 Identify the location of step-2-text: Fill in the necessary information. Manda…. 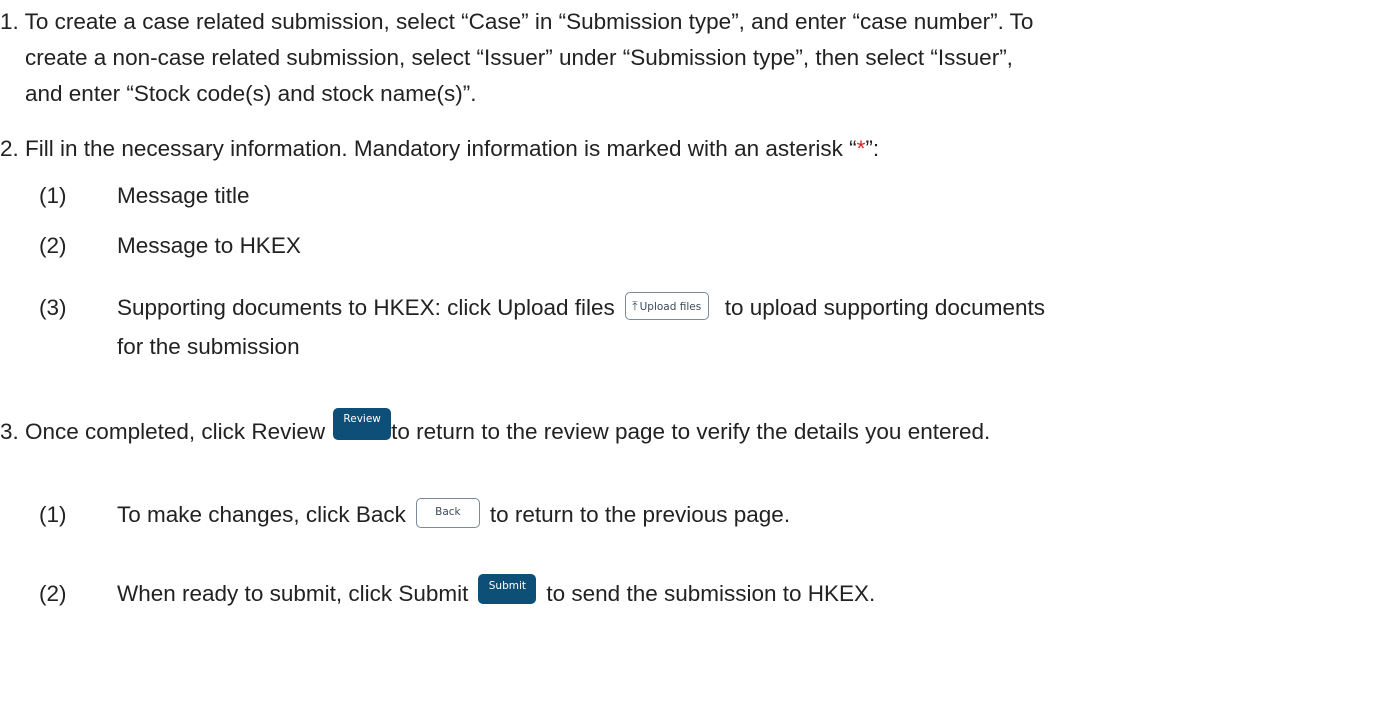
(452, 148).